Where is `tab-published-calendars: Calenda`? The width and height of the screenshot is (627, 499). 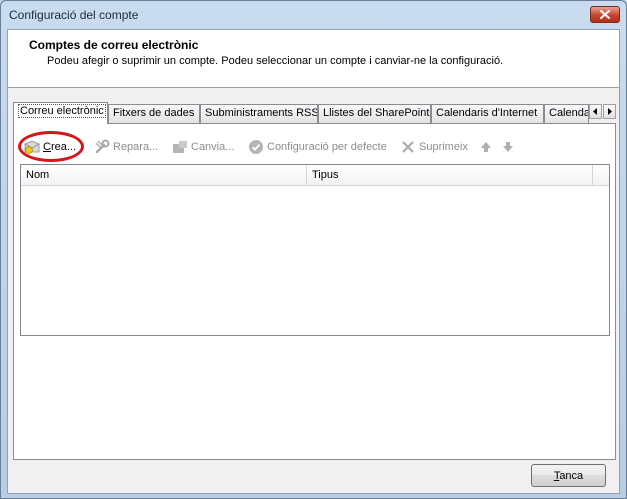
tab-published-calendars: Calenda is located at coordinates (566, 113).